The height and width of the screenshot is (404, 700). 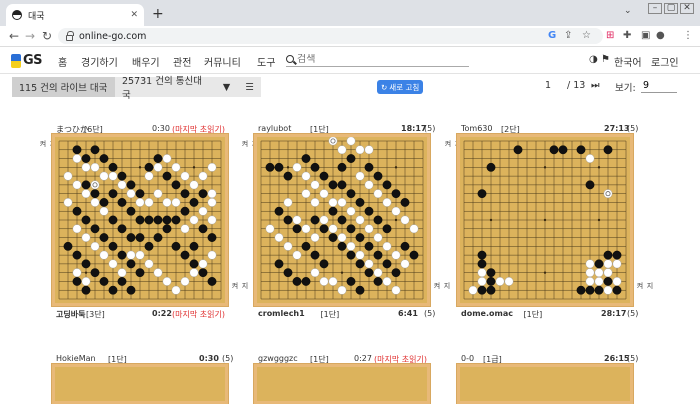 I want to click on top-player-periods: (5), so click(x=633, y=358).